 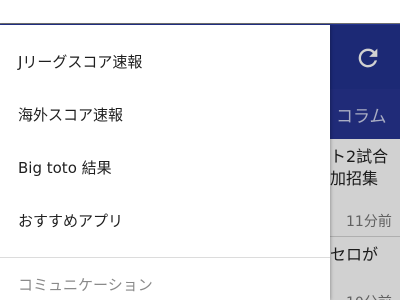 What do you see at coordinates (85, 285) in the screenshot?
I see `drawer-section-communication: コミュニケーション` at bounding box center [85, 285].